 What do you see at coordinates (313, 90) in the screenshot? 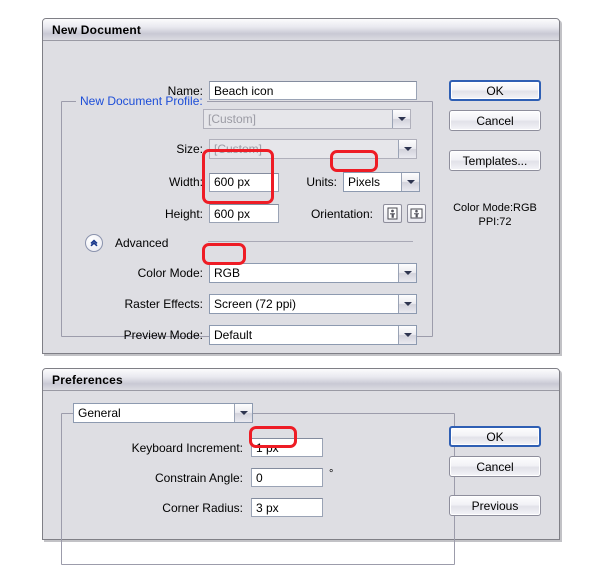
I see `name-input: Beach icon` at bounding box center [313, 90].